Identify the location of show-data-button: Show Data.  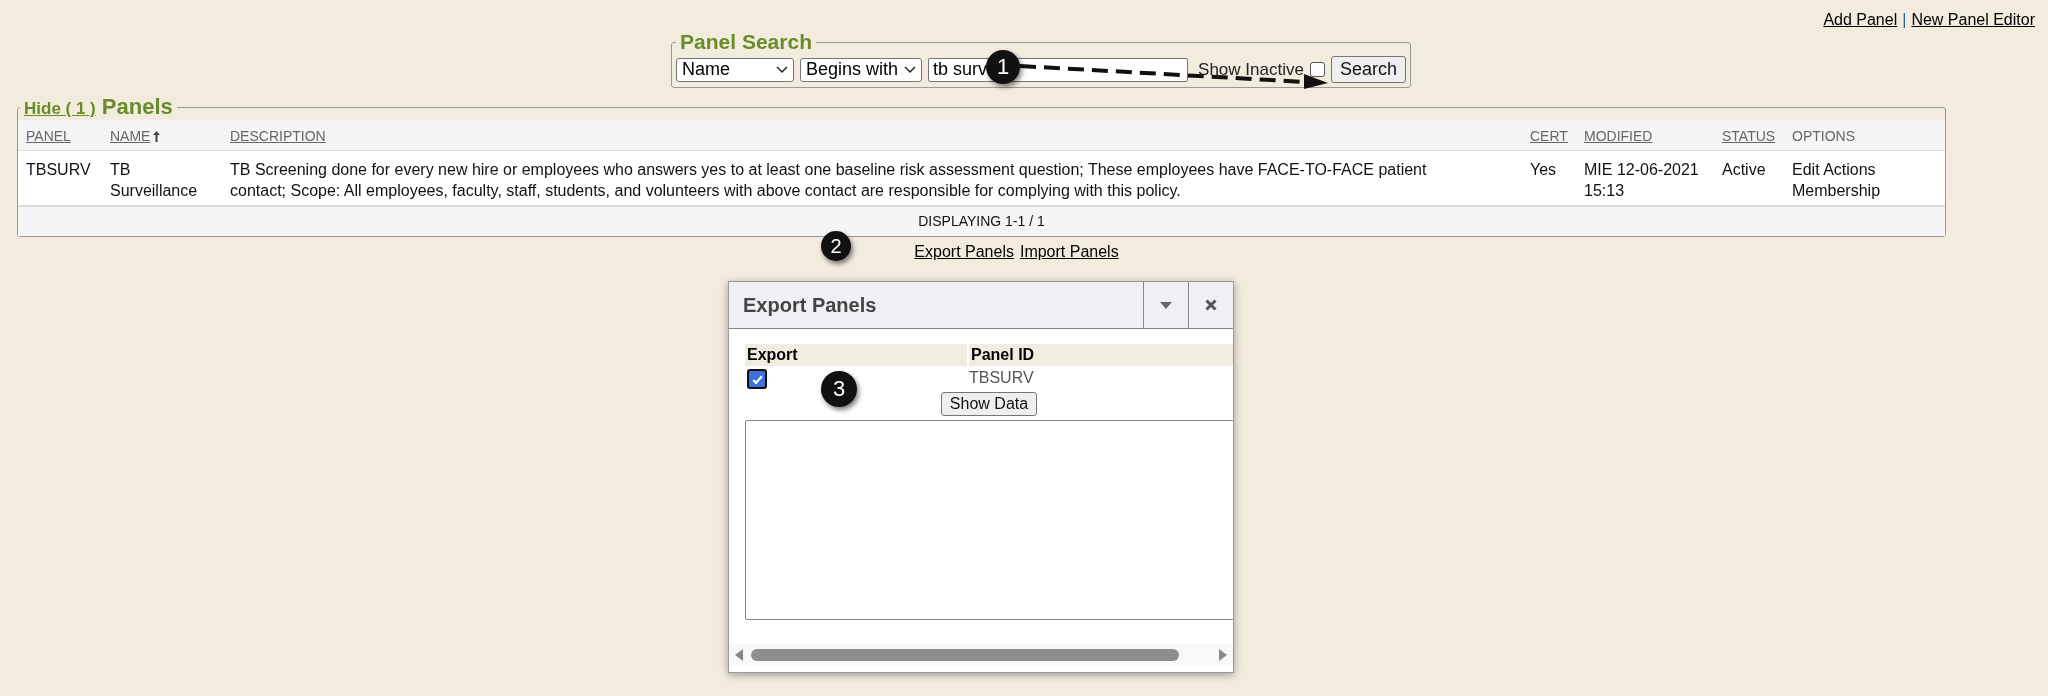
(989, 404).